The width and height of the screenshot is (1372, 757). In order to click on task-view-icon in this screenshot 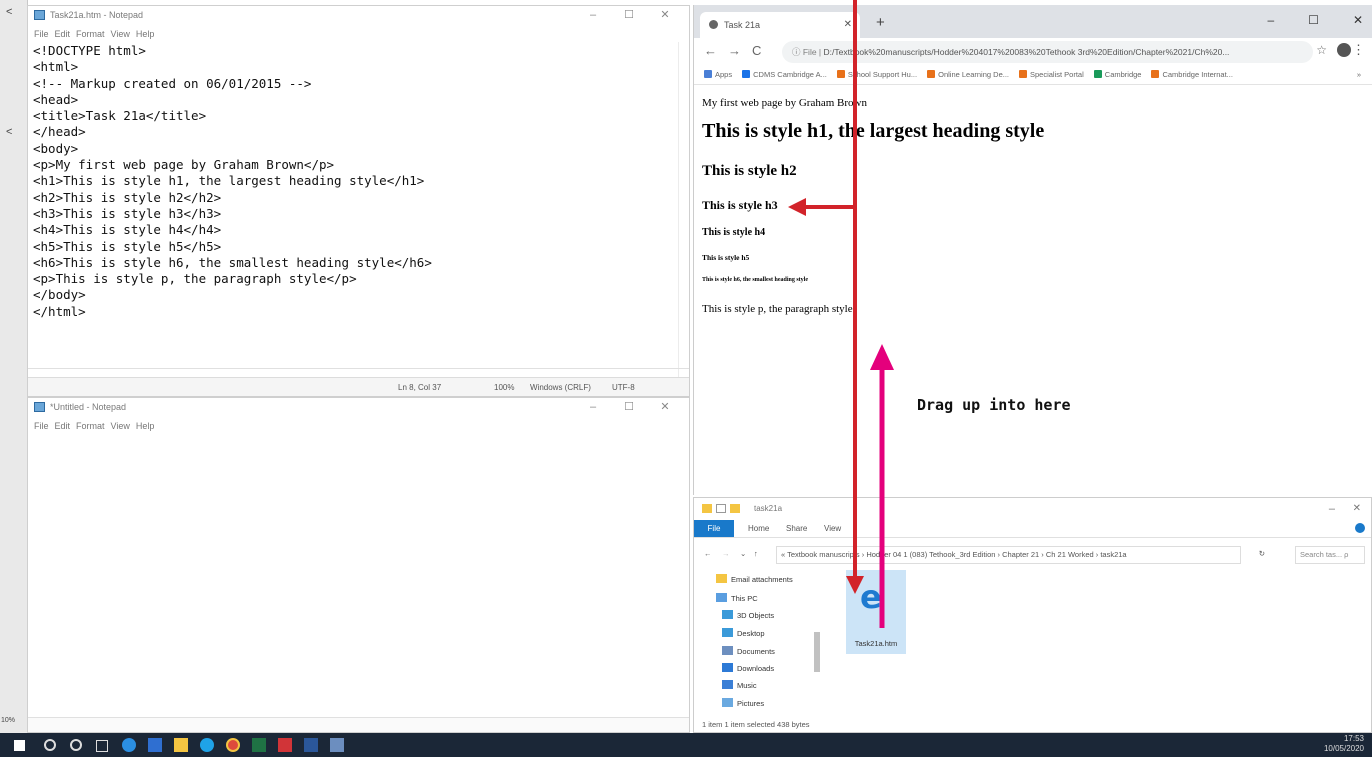, I will do `click(102, 746)`.